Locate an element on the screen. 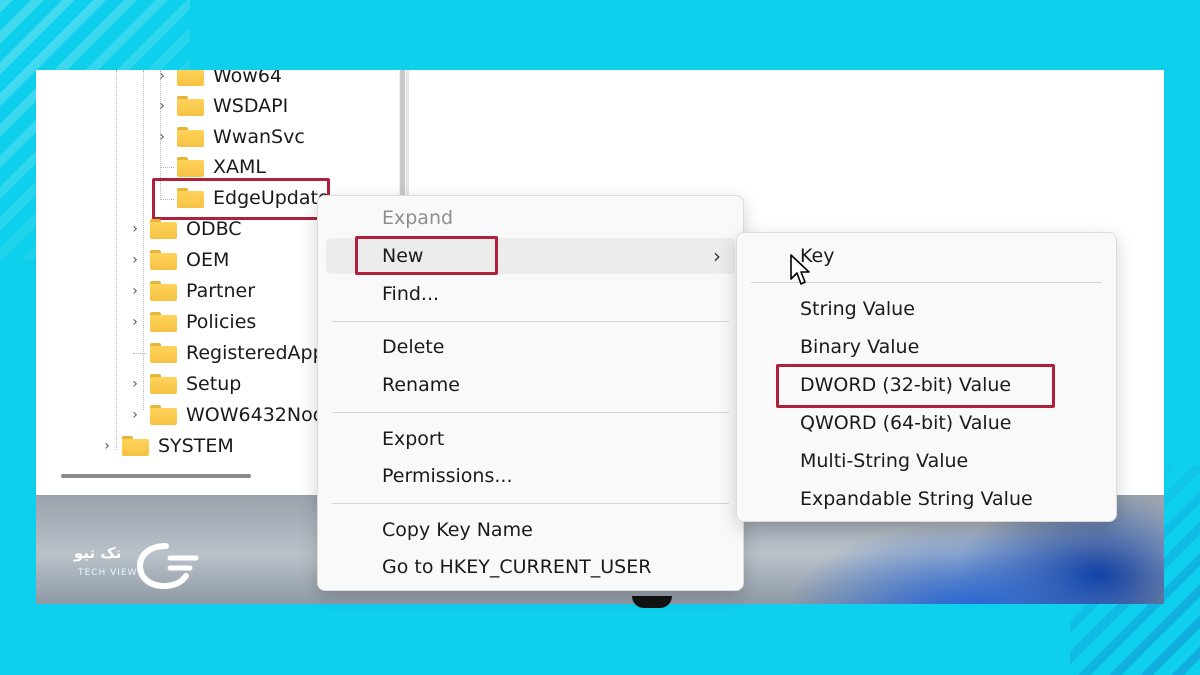  tree-horizontal-scrollbar is located at coordinates (156, 476).